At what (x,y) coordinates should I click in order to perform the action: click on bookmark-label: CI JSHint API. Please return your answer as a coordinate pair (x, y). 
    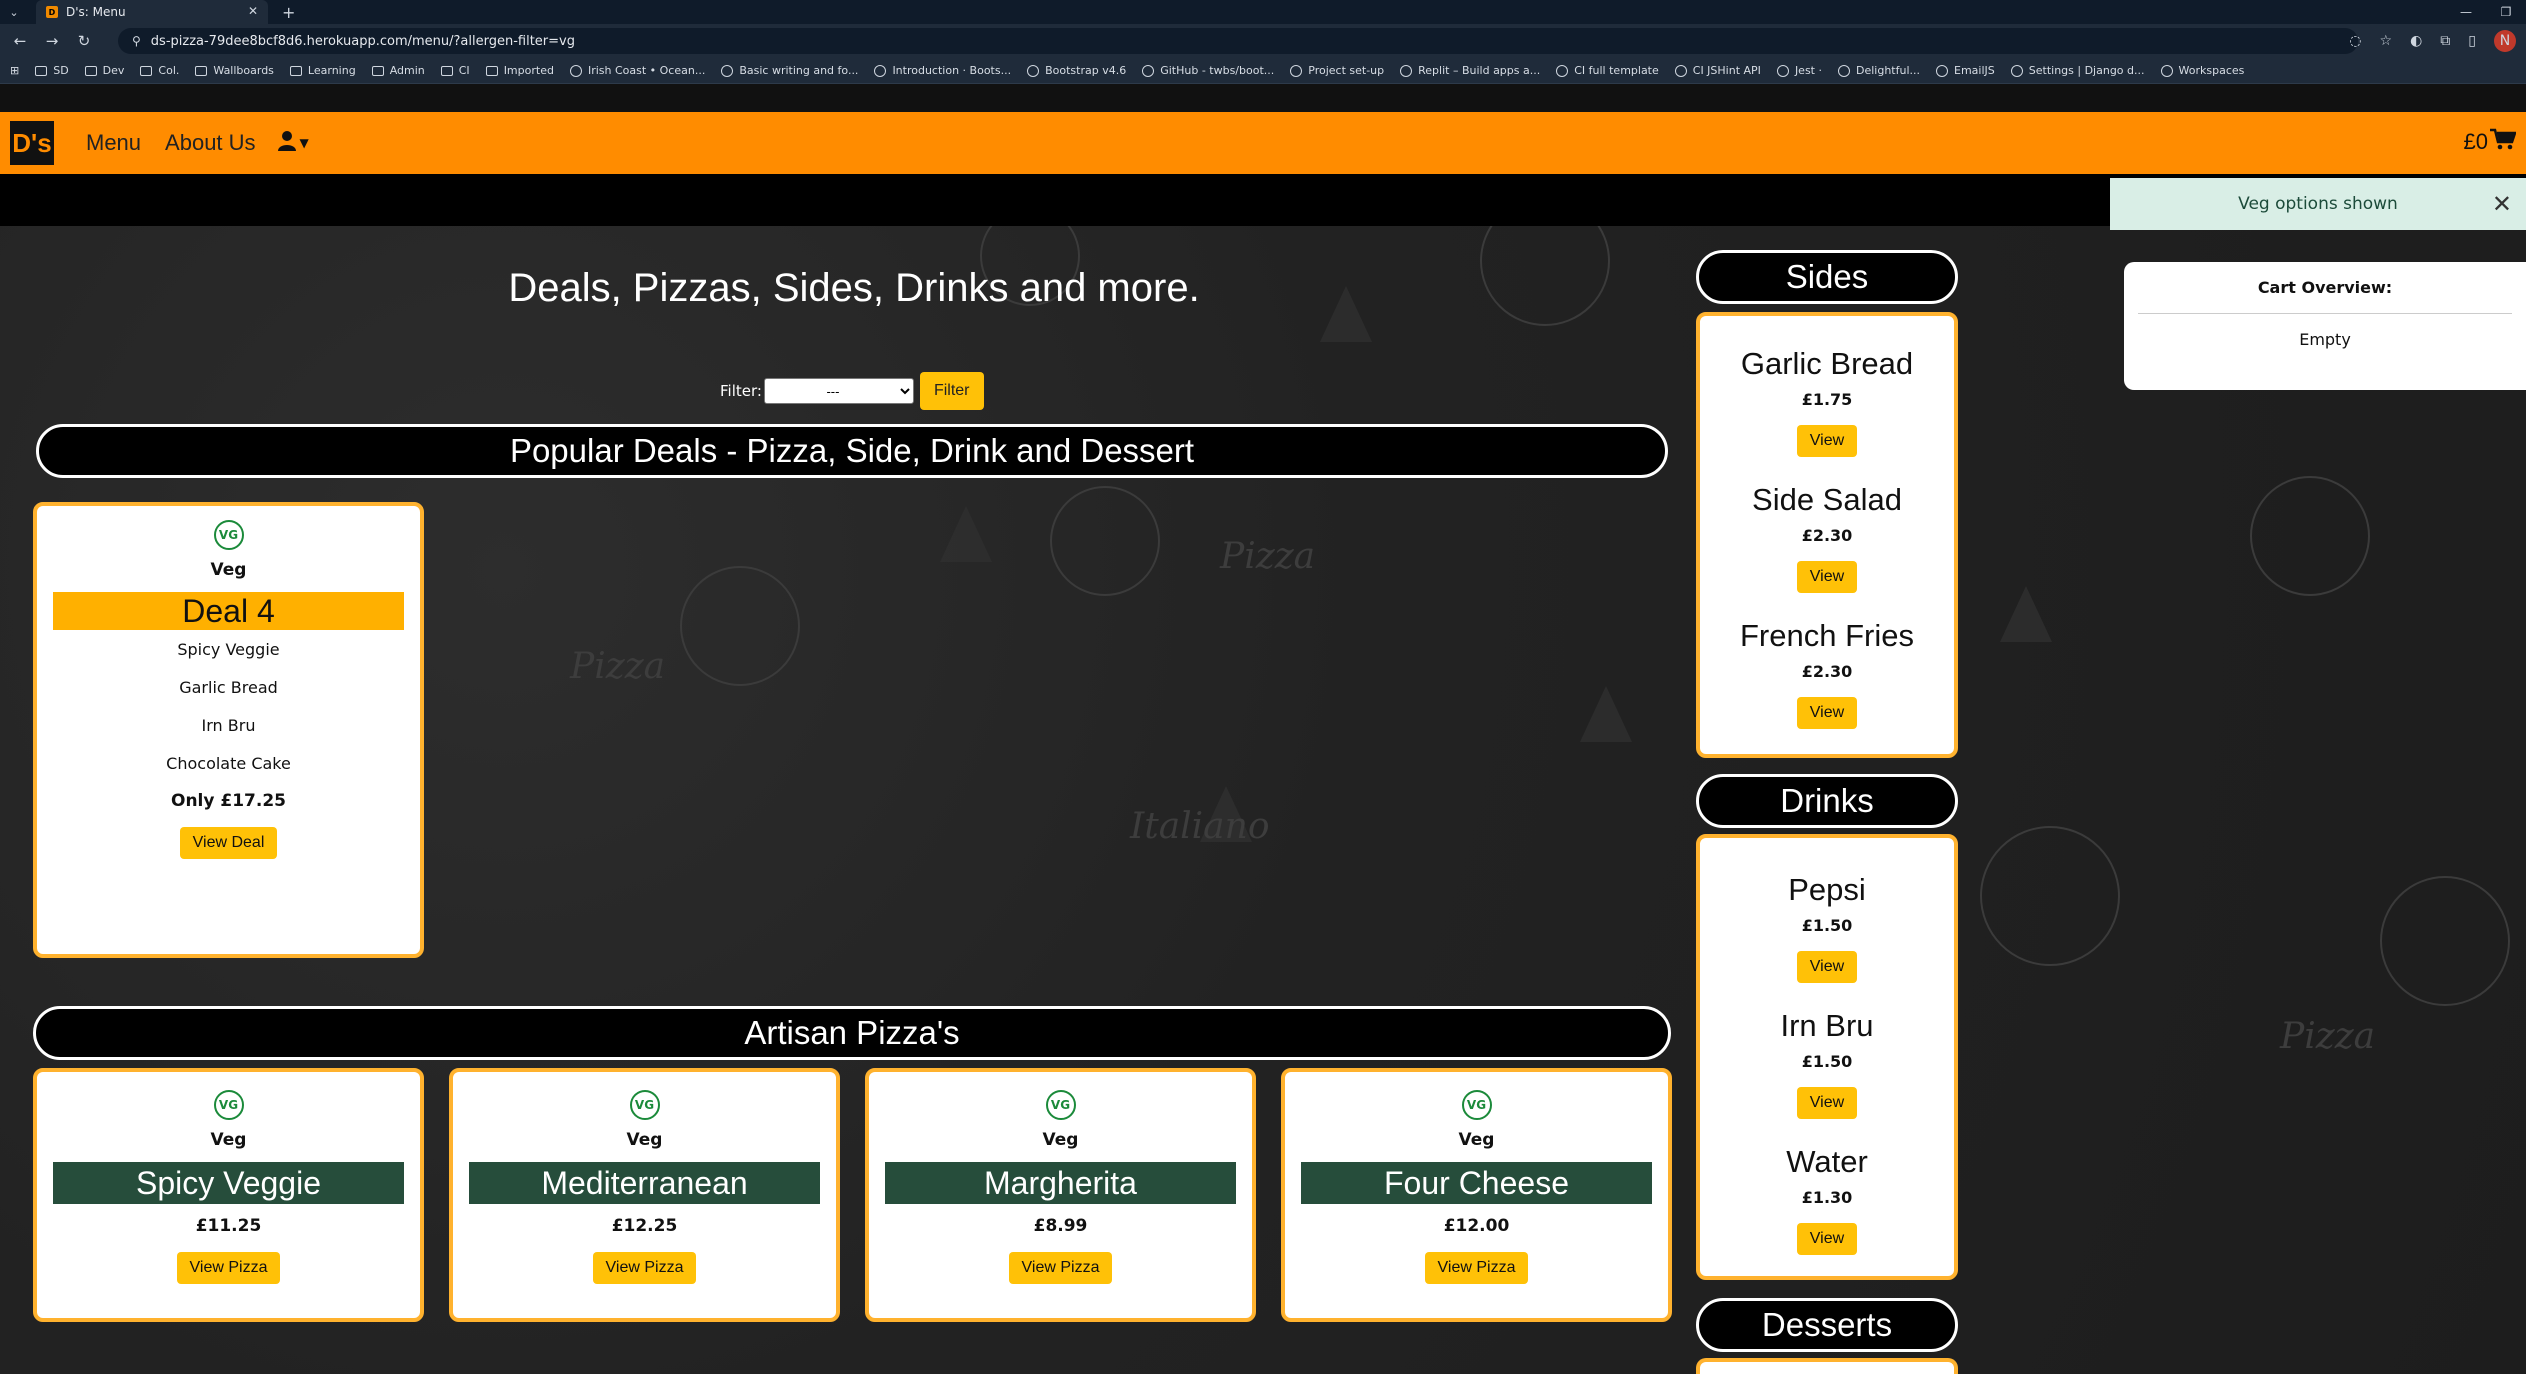
    Looking at the image, I should click on (1726, 70).